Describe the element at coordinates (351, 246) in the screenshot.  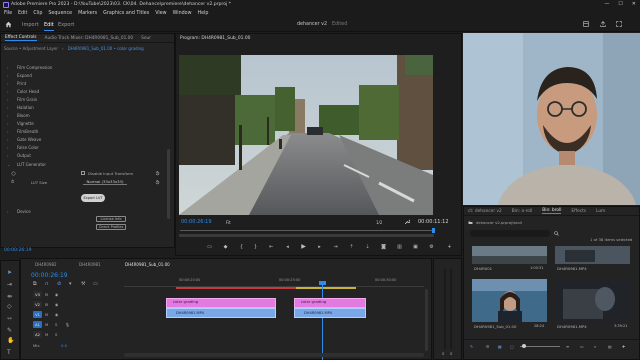
I see `lift-button: ⇡` at that location.